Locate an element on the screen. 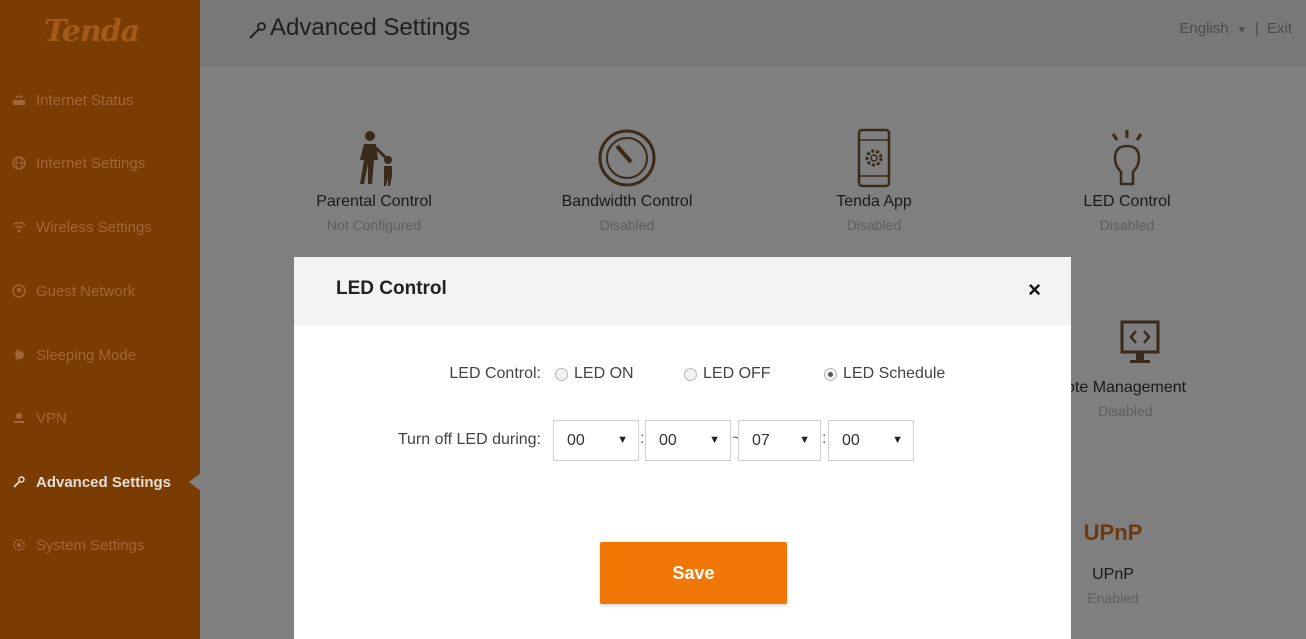 This screenshot has height=639, width=1306. tile-bandwidth-control: Bandwidth Control Disabled is located at coordinates (627, 180).